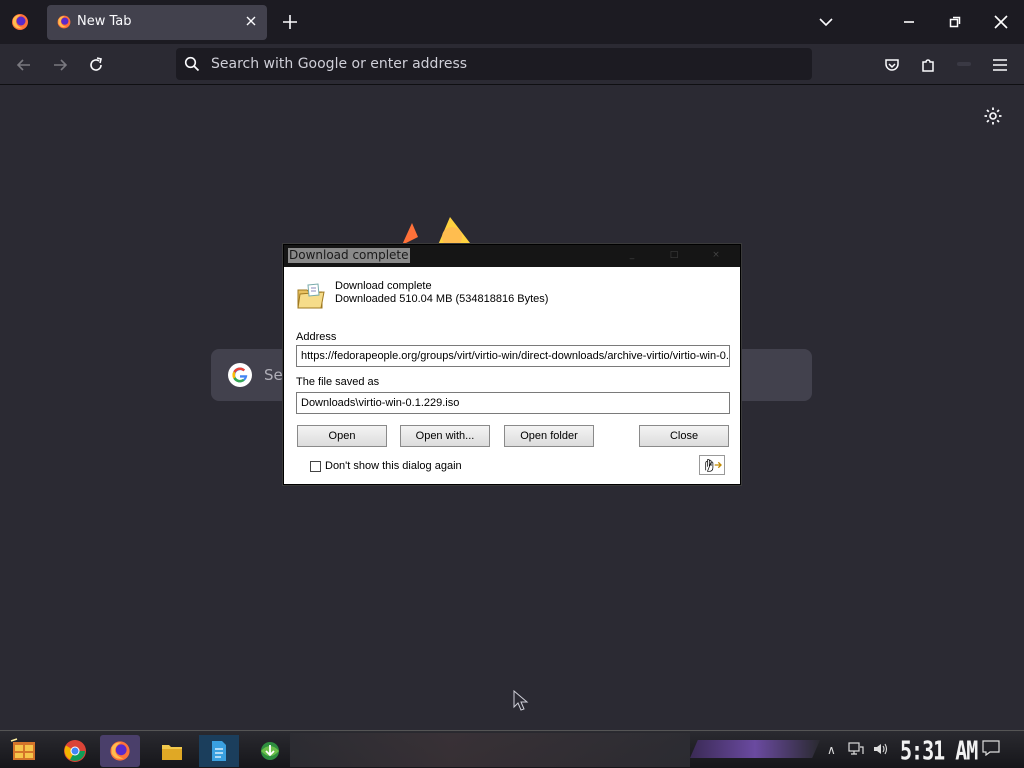 The image size is (1024, 768). I want to click on new-tab-search-placeholder: Se, so click(273, 375).